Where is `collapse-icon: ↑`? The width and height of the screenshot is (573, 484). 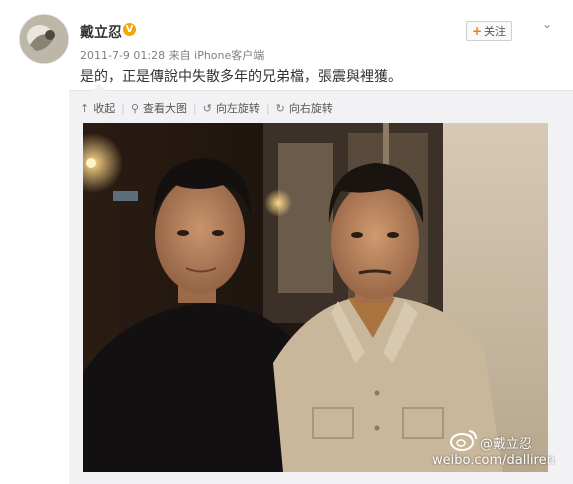 collapse-icon: ↑ is located at coordinates (85, 108).